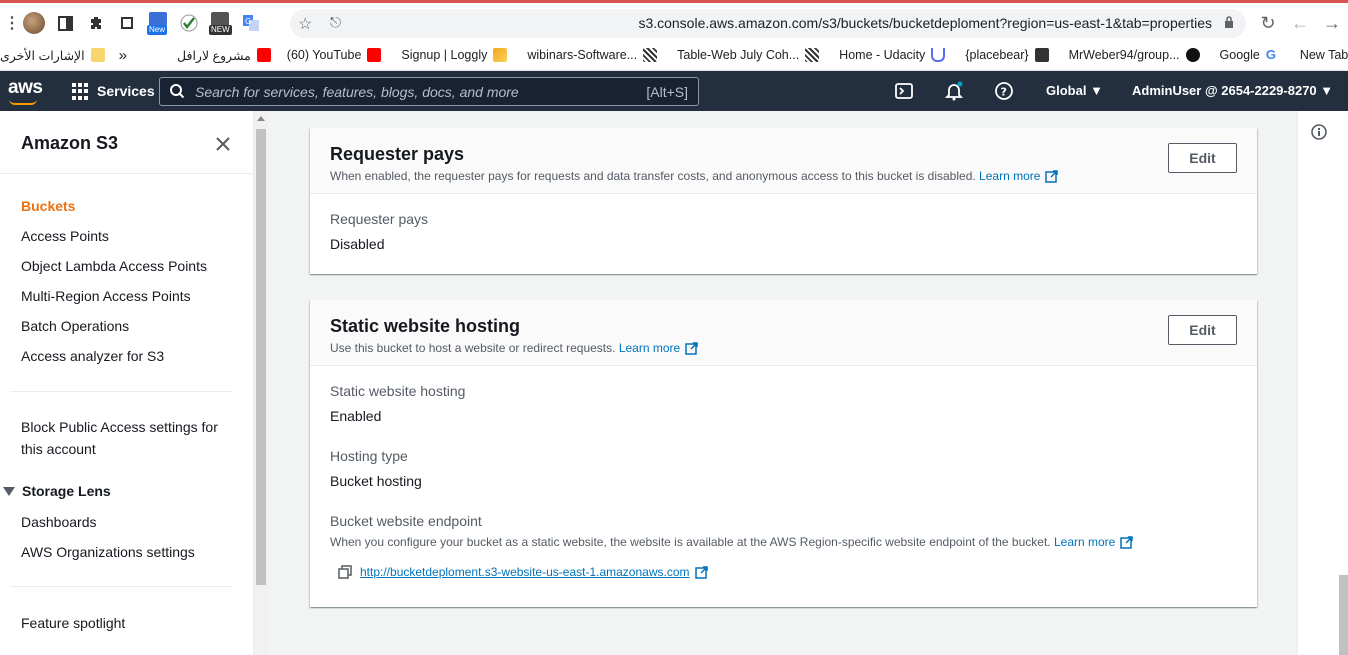 The image size is (1348, 655). Describe the element at coordinates (25, 88) in the screenshot. I see `aws-logo: aws` at that location.